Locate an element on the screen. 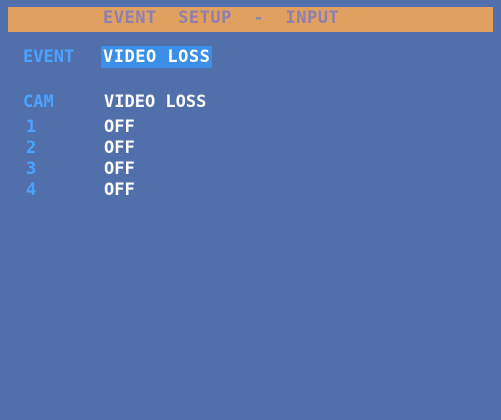 The height and width of the screenshot is (420, 501). cam-number-3: 3 is located at coordinates (31, 169).